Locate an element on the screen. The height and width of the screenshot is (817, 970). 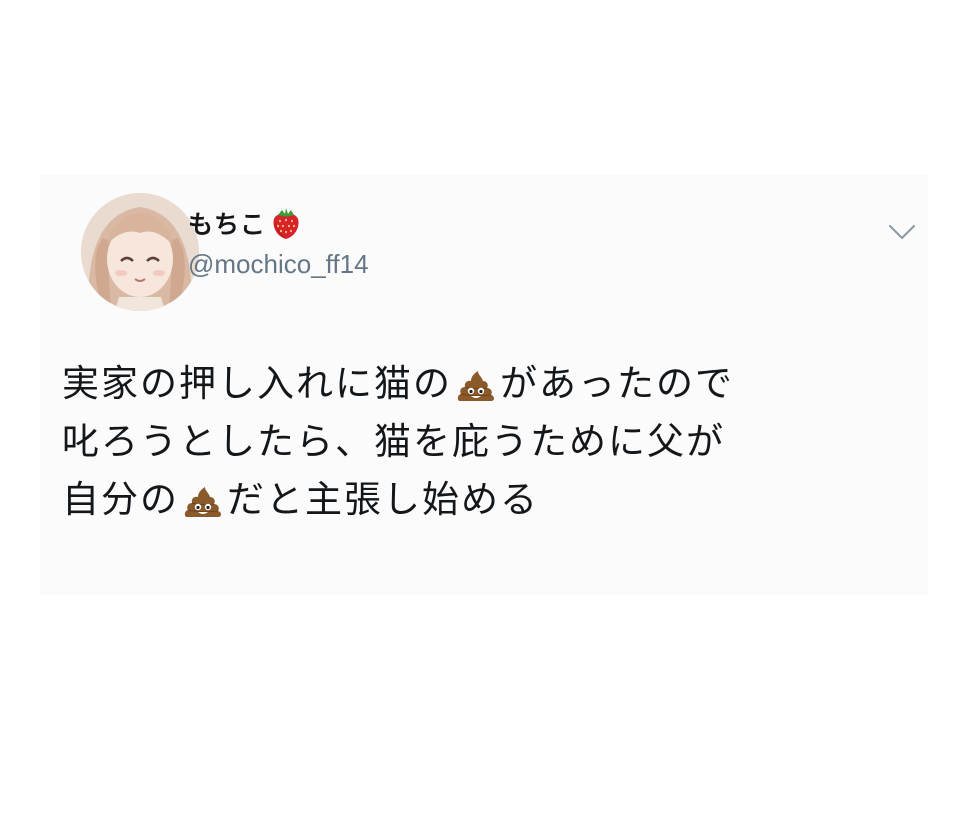
user-handle: @mochico_ff14 is located at coordinates (278, 264).